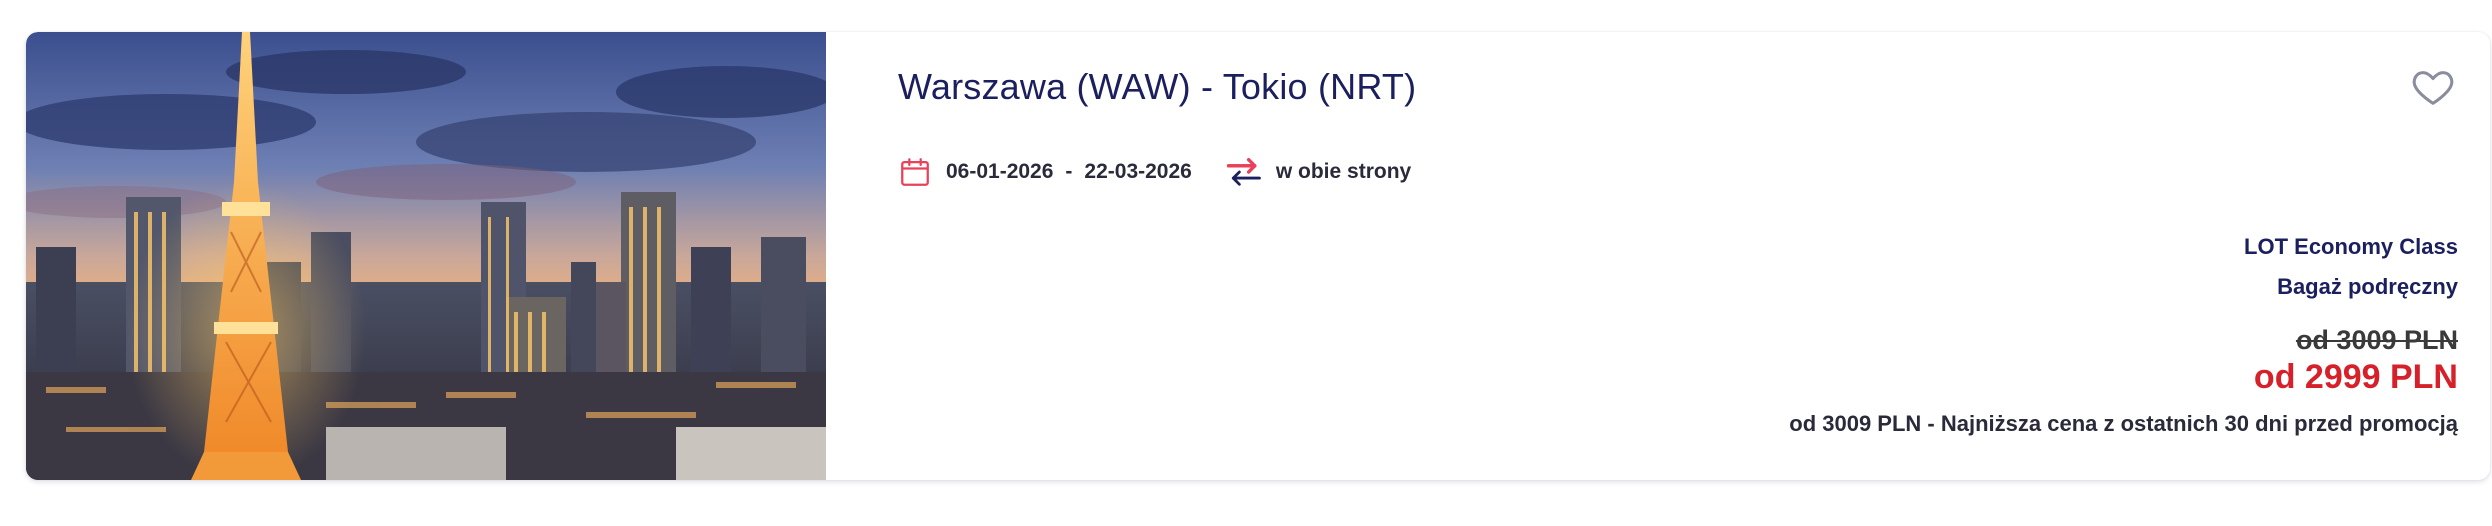 This screenshot has height=526, width=2492. I want to click on promo-price: od 2999 PLN, so click(2355, 377).